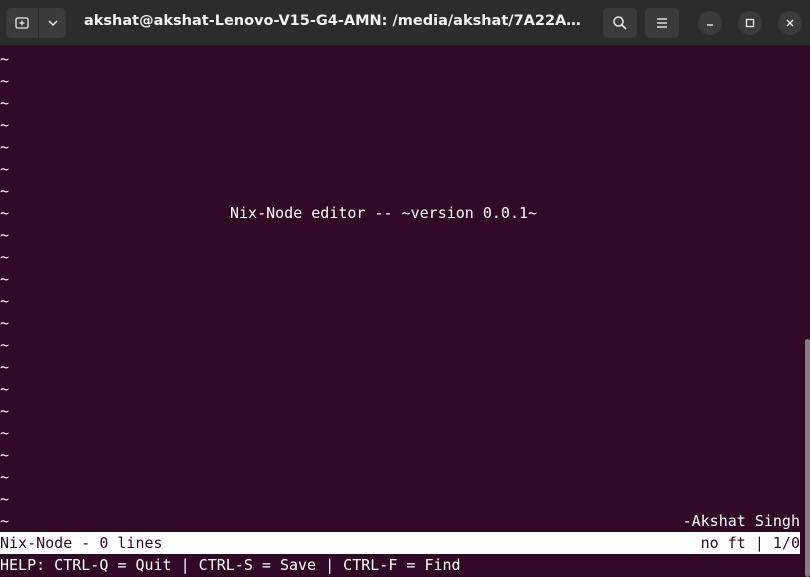 This screenshot has width=810, height=577. Describe the element at coordinates (81, 543) in the screenshot. I see `status-file-info: Nix-Node - 0 lines` at that location.